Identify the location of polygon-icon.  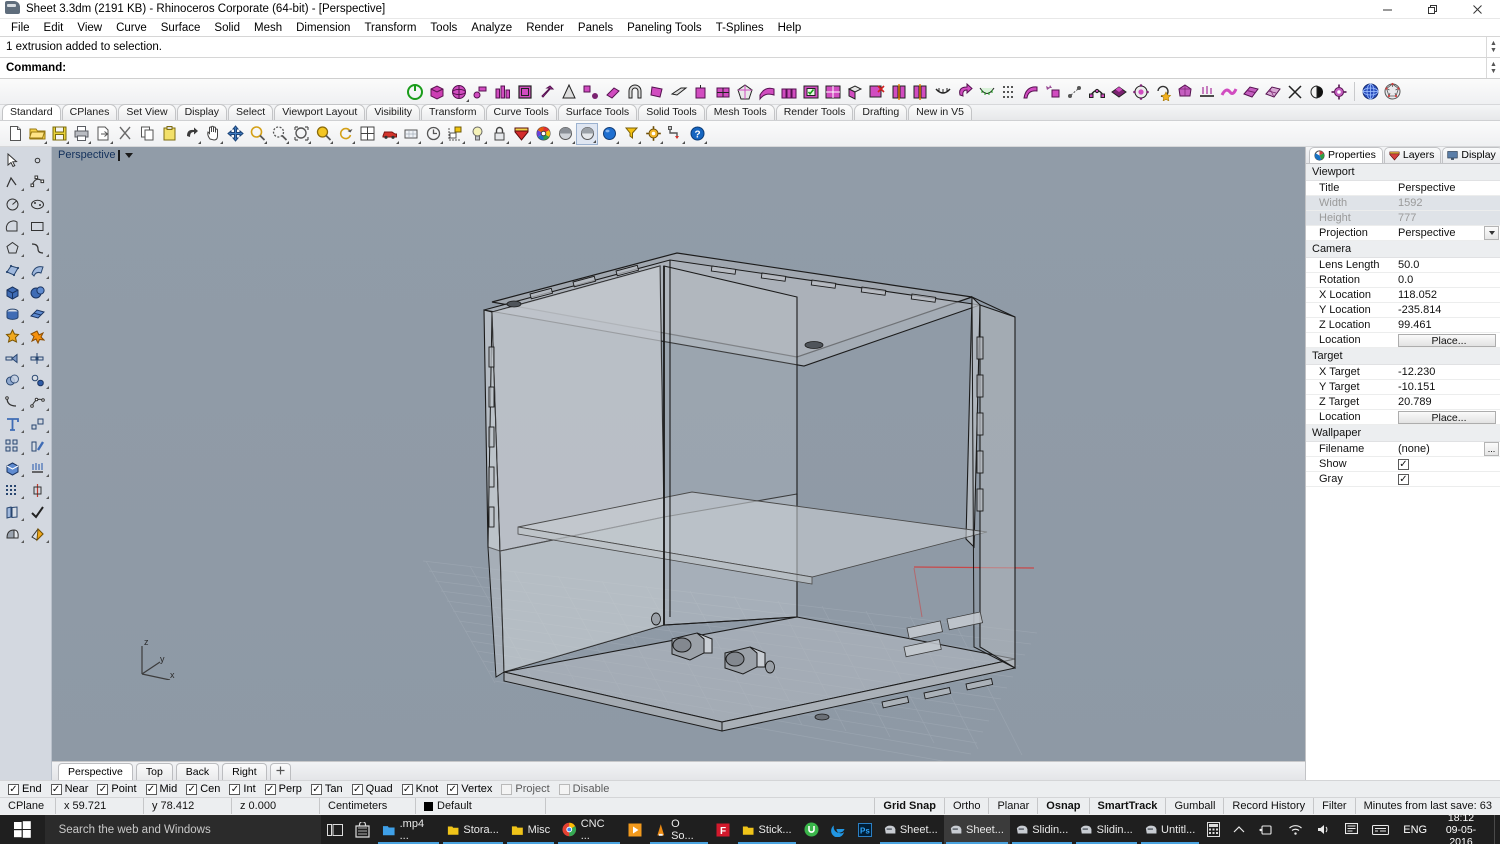
(12, 248).